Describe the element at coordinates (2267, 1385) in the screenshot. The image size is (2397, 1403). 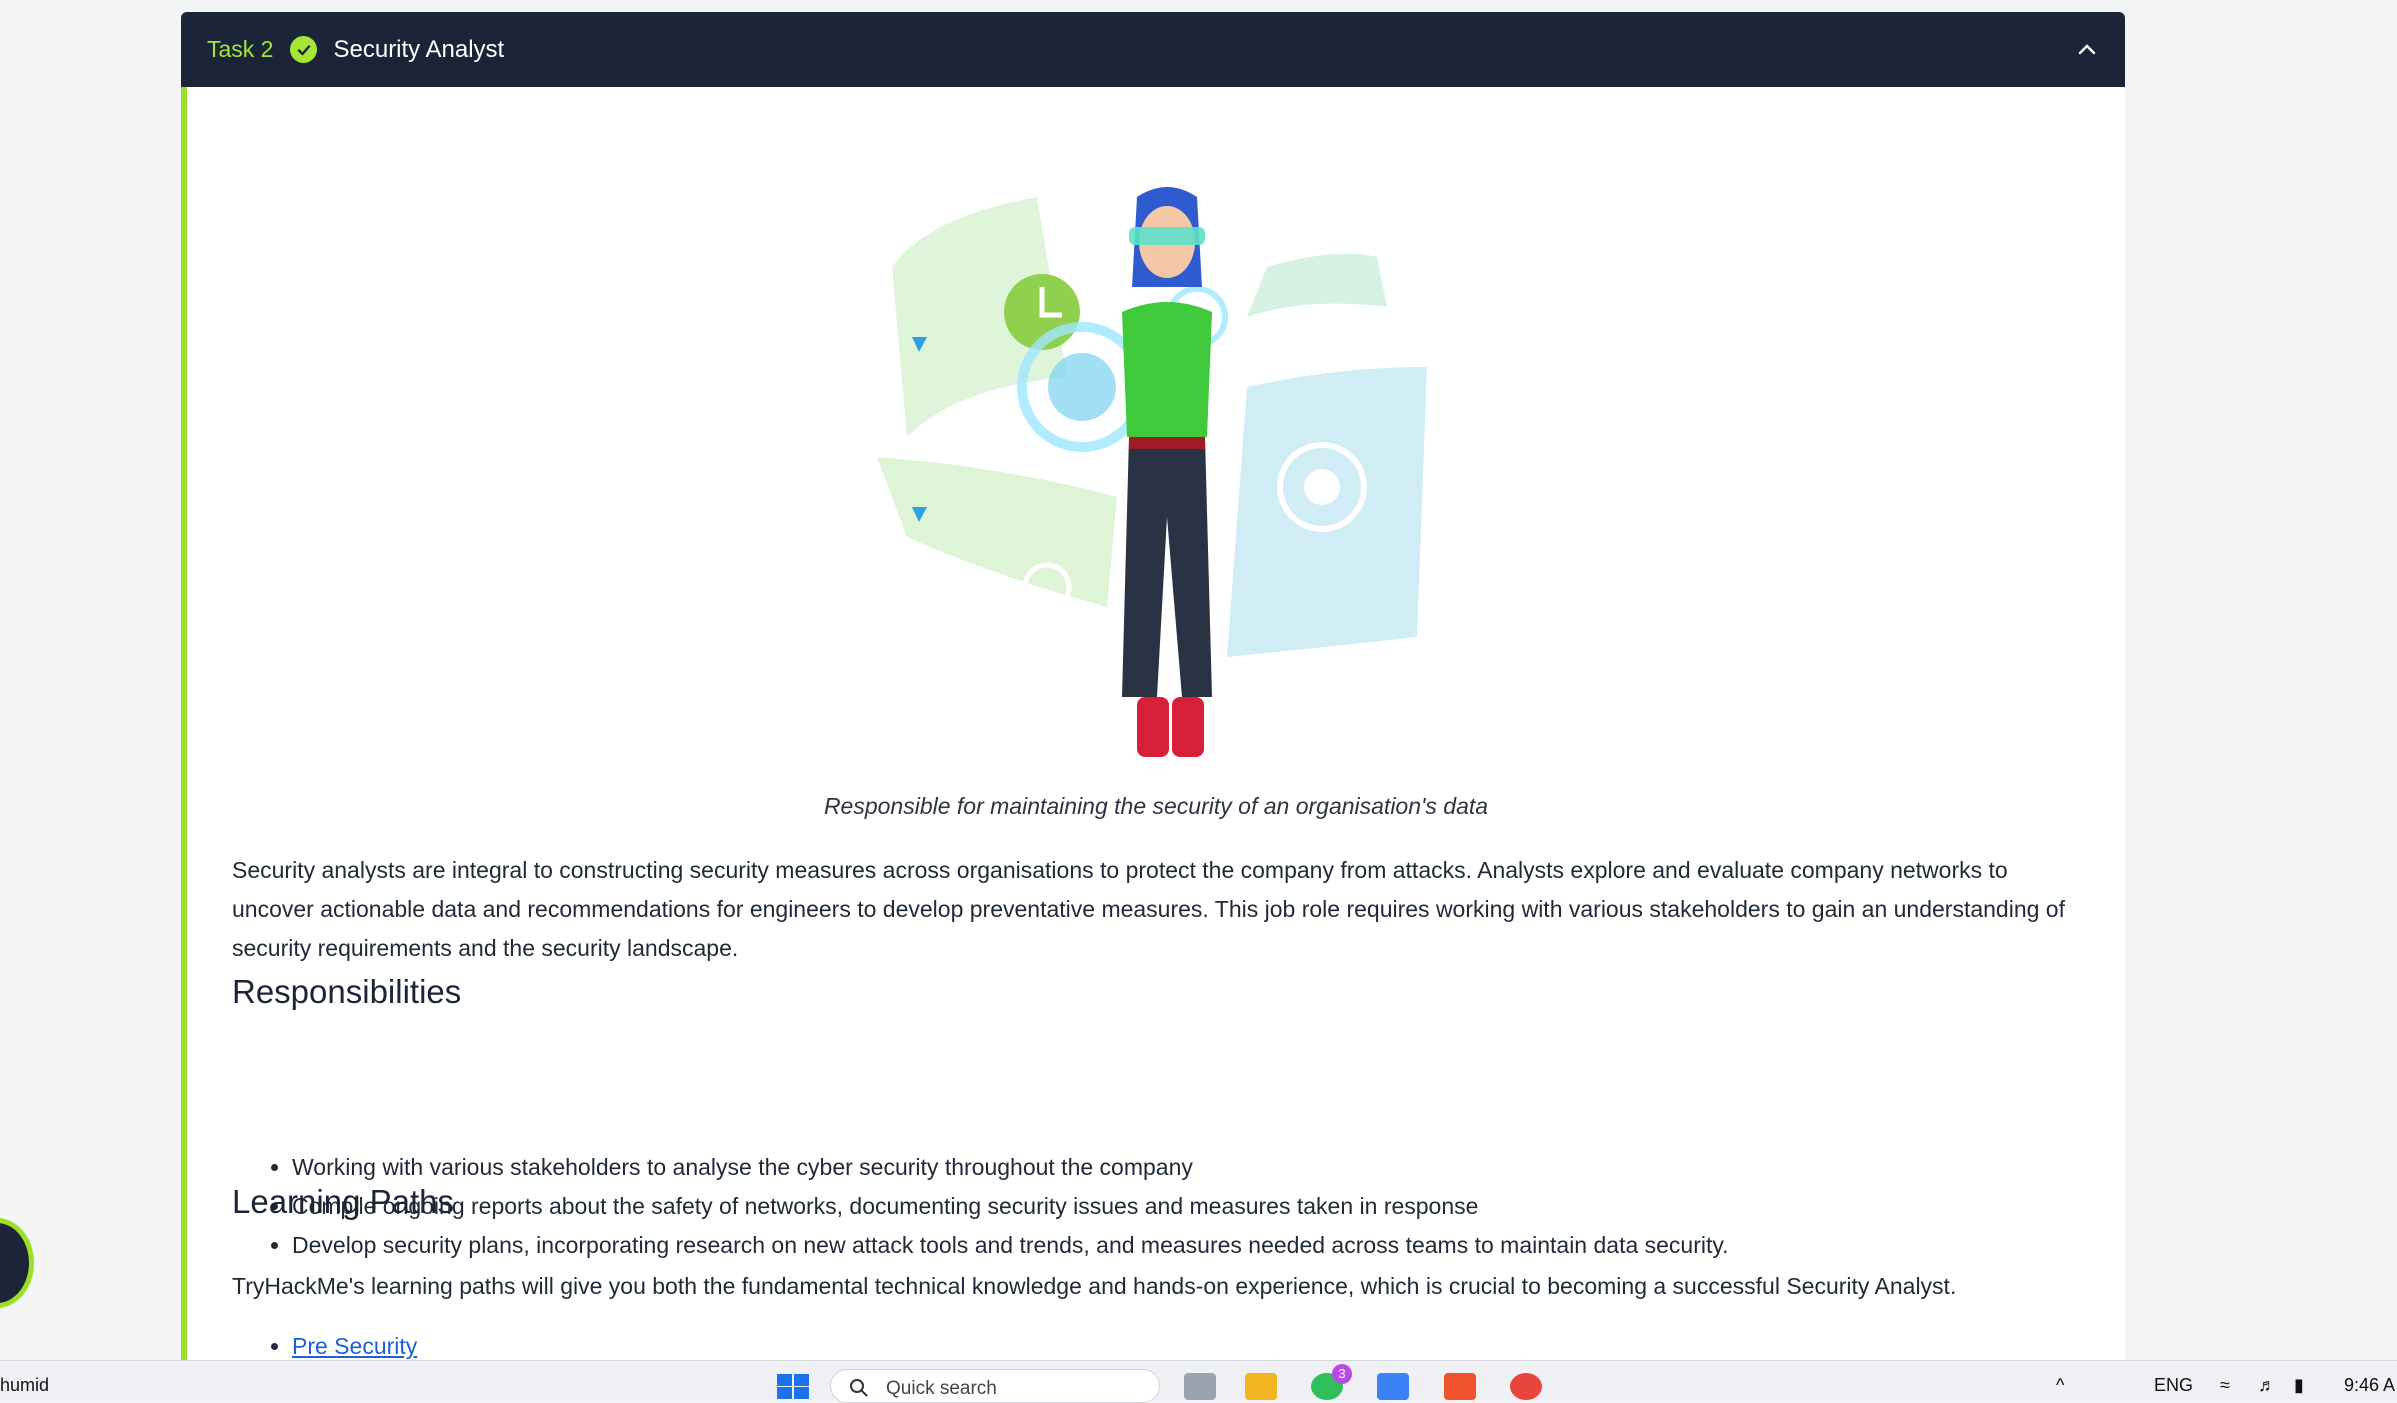
I see `volume-icon: ♬` at that location.